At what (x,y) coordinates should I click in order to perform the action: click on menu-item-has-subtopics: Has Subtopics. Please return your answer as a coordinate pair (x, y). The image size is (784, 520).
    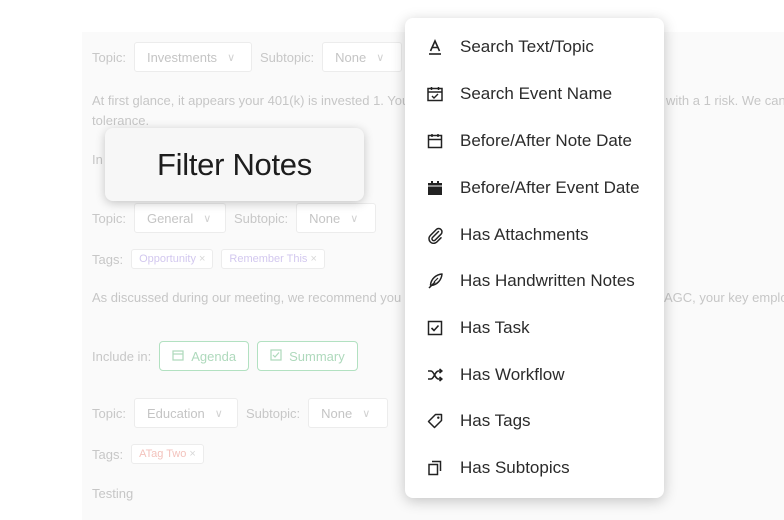
    Looking at the image, I should click on (534, 468).